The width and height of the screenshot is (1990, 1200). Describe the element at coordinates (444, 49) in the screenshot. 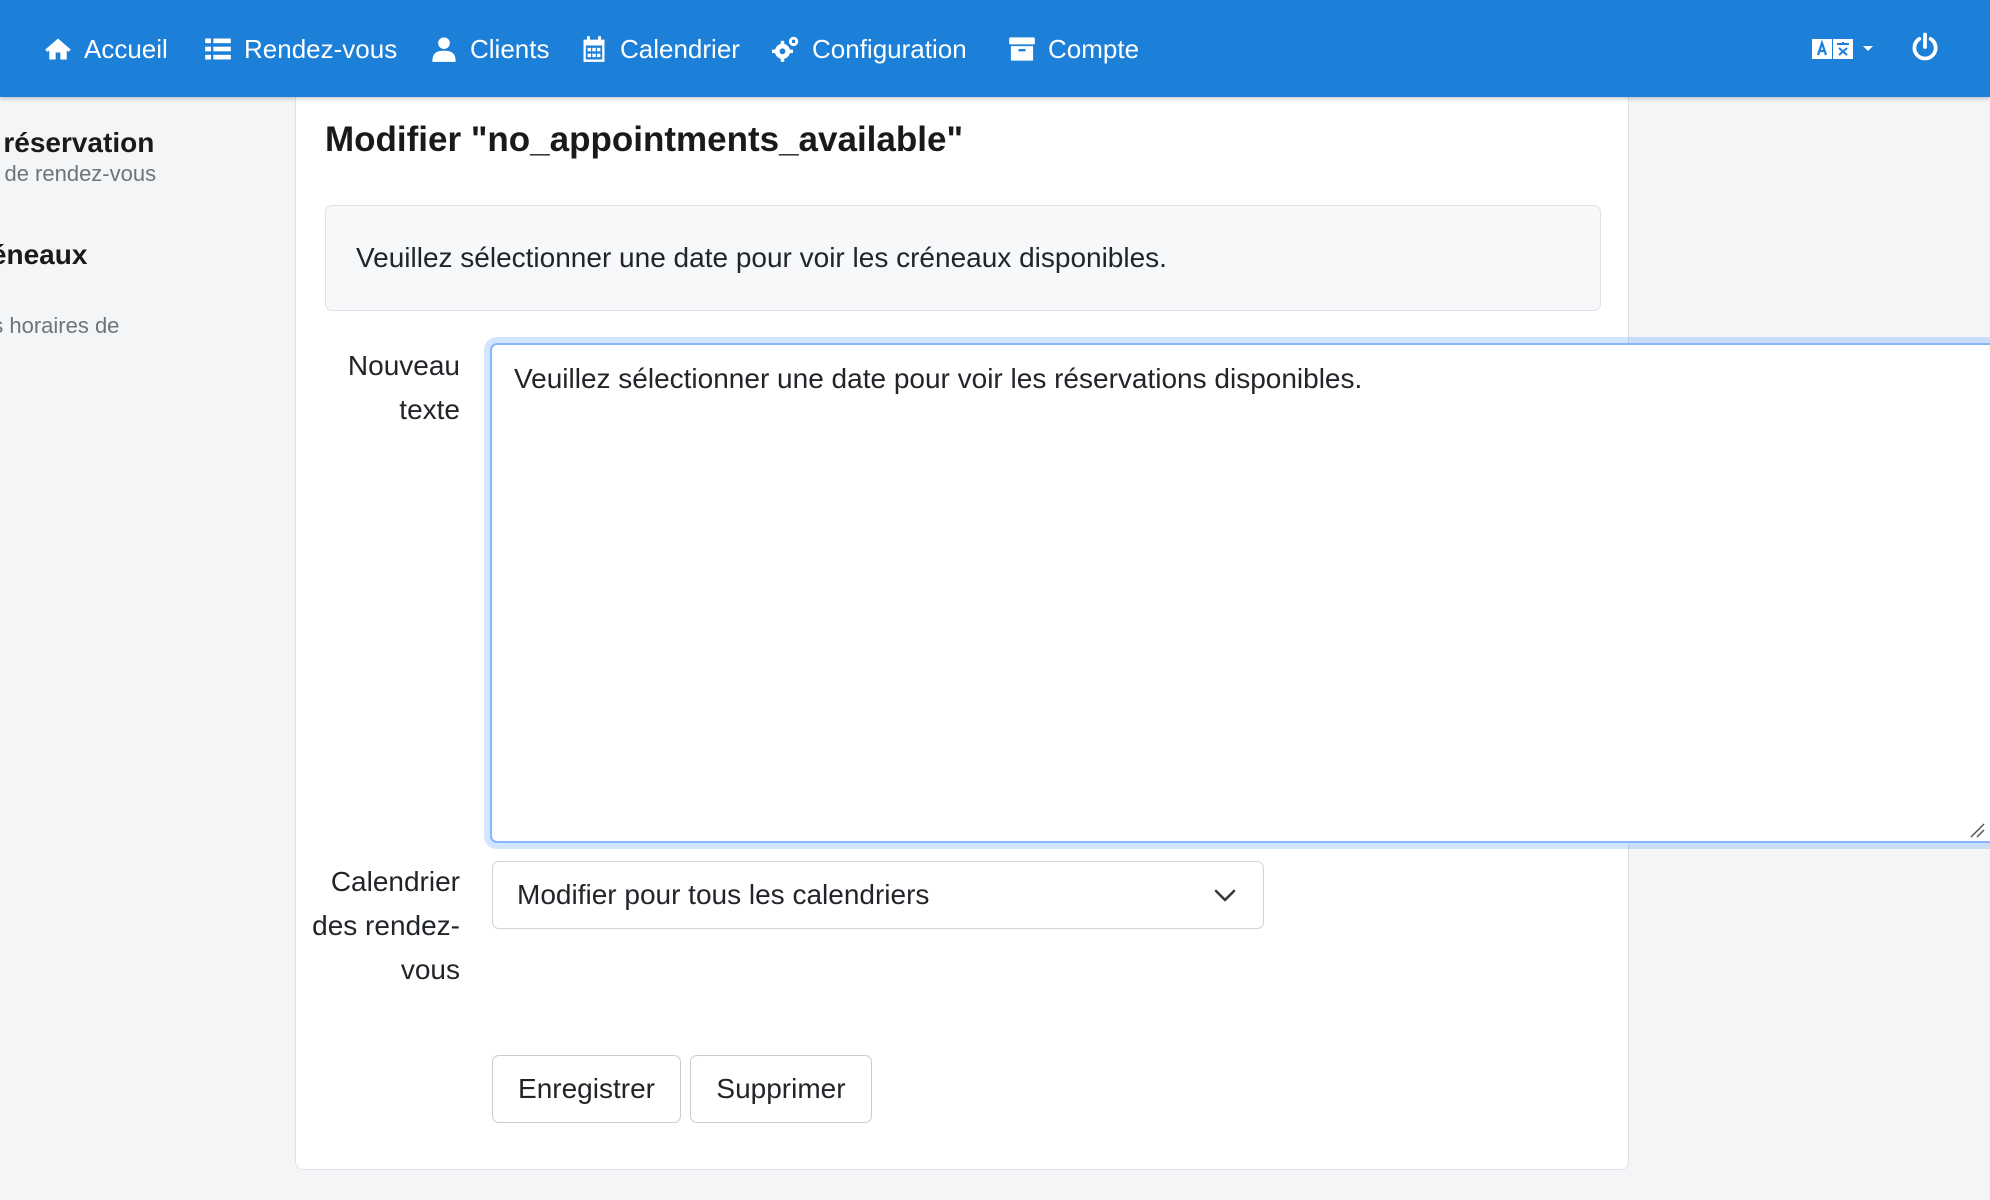

I see `user-icon` at that location.